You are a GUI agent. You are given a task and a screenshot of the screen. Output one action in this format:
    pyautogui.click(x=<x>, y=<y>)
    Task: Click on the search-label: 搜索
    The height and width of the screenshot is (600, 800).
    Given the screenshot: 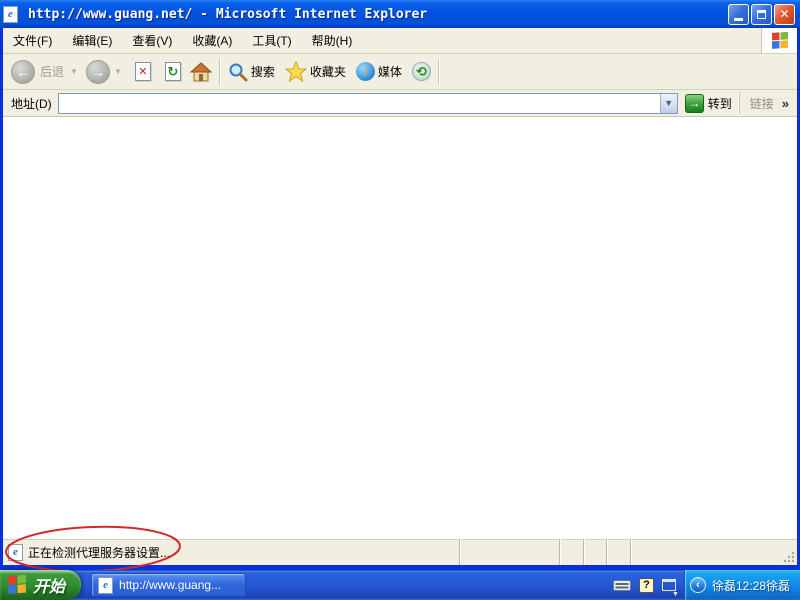 What is the action you would take?
    pyautogui.click(x=262, y=72)
    